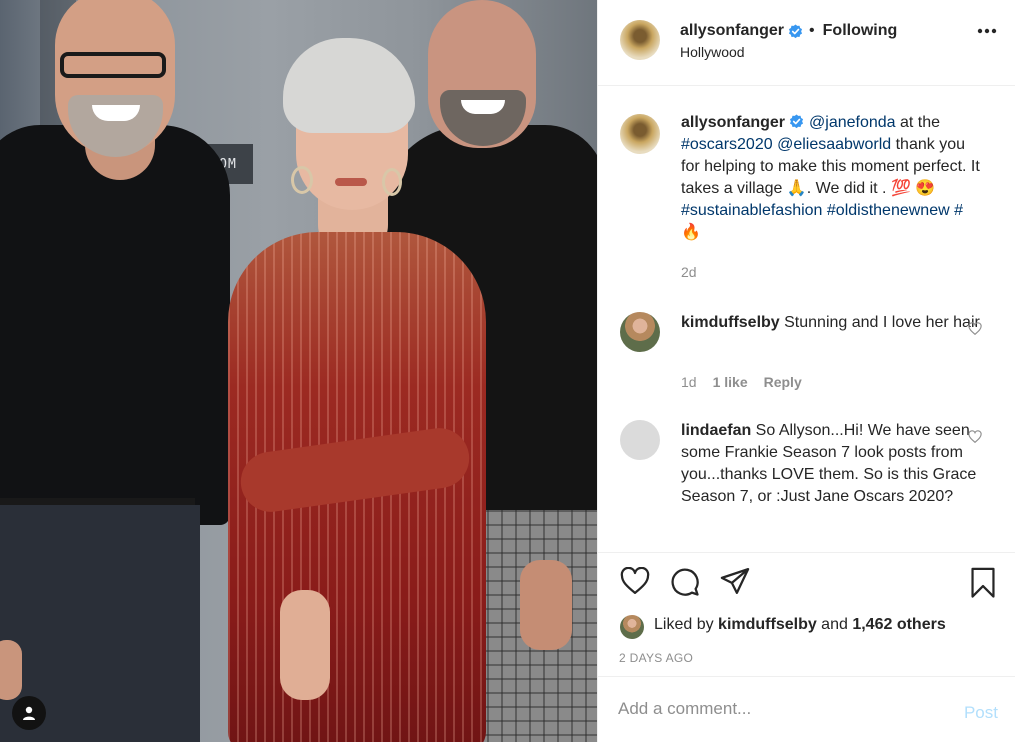 Image resolution: width=1015 pixels, height=742 pixels. What do you see at coordinates (852, 122) in the screenshot?
I see `mention-link: @janefonda` at bounding box center [852, 122].